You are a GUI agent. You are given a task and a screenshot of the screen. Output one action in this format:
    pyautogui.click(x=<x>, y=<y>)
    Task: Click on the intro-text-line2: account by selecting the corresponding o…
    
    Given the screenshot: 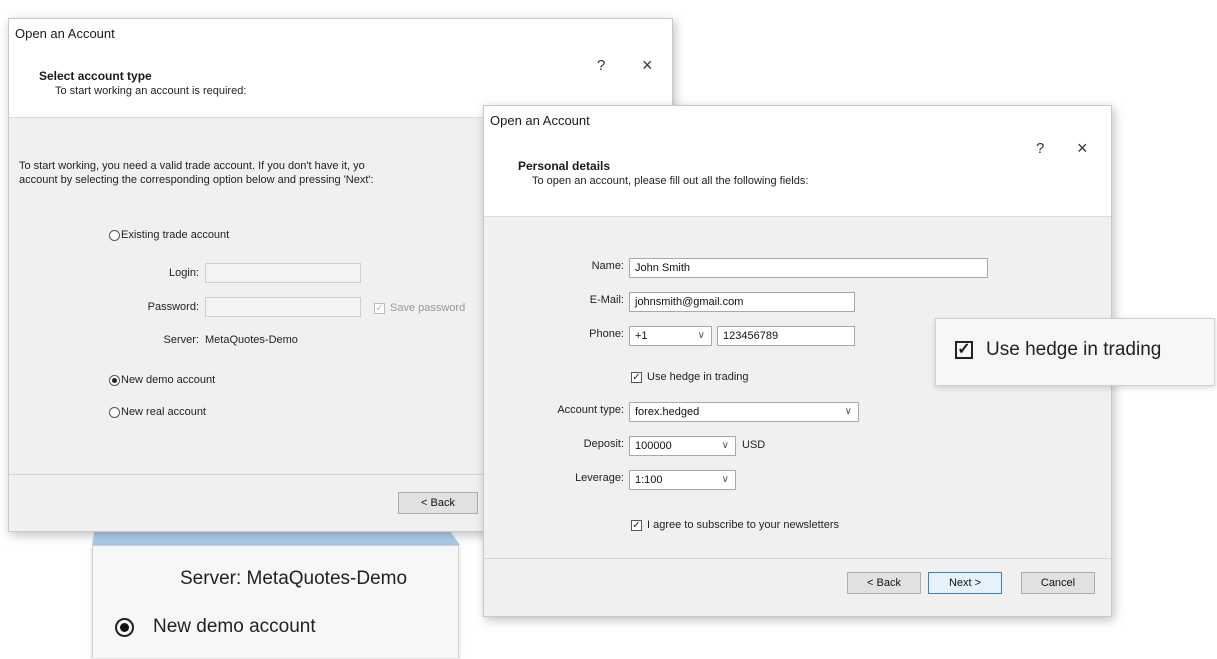 What is the action you would take?
    pyautogui.click(x=196, y=180)
    